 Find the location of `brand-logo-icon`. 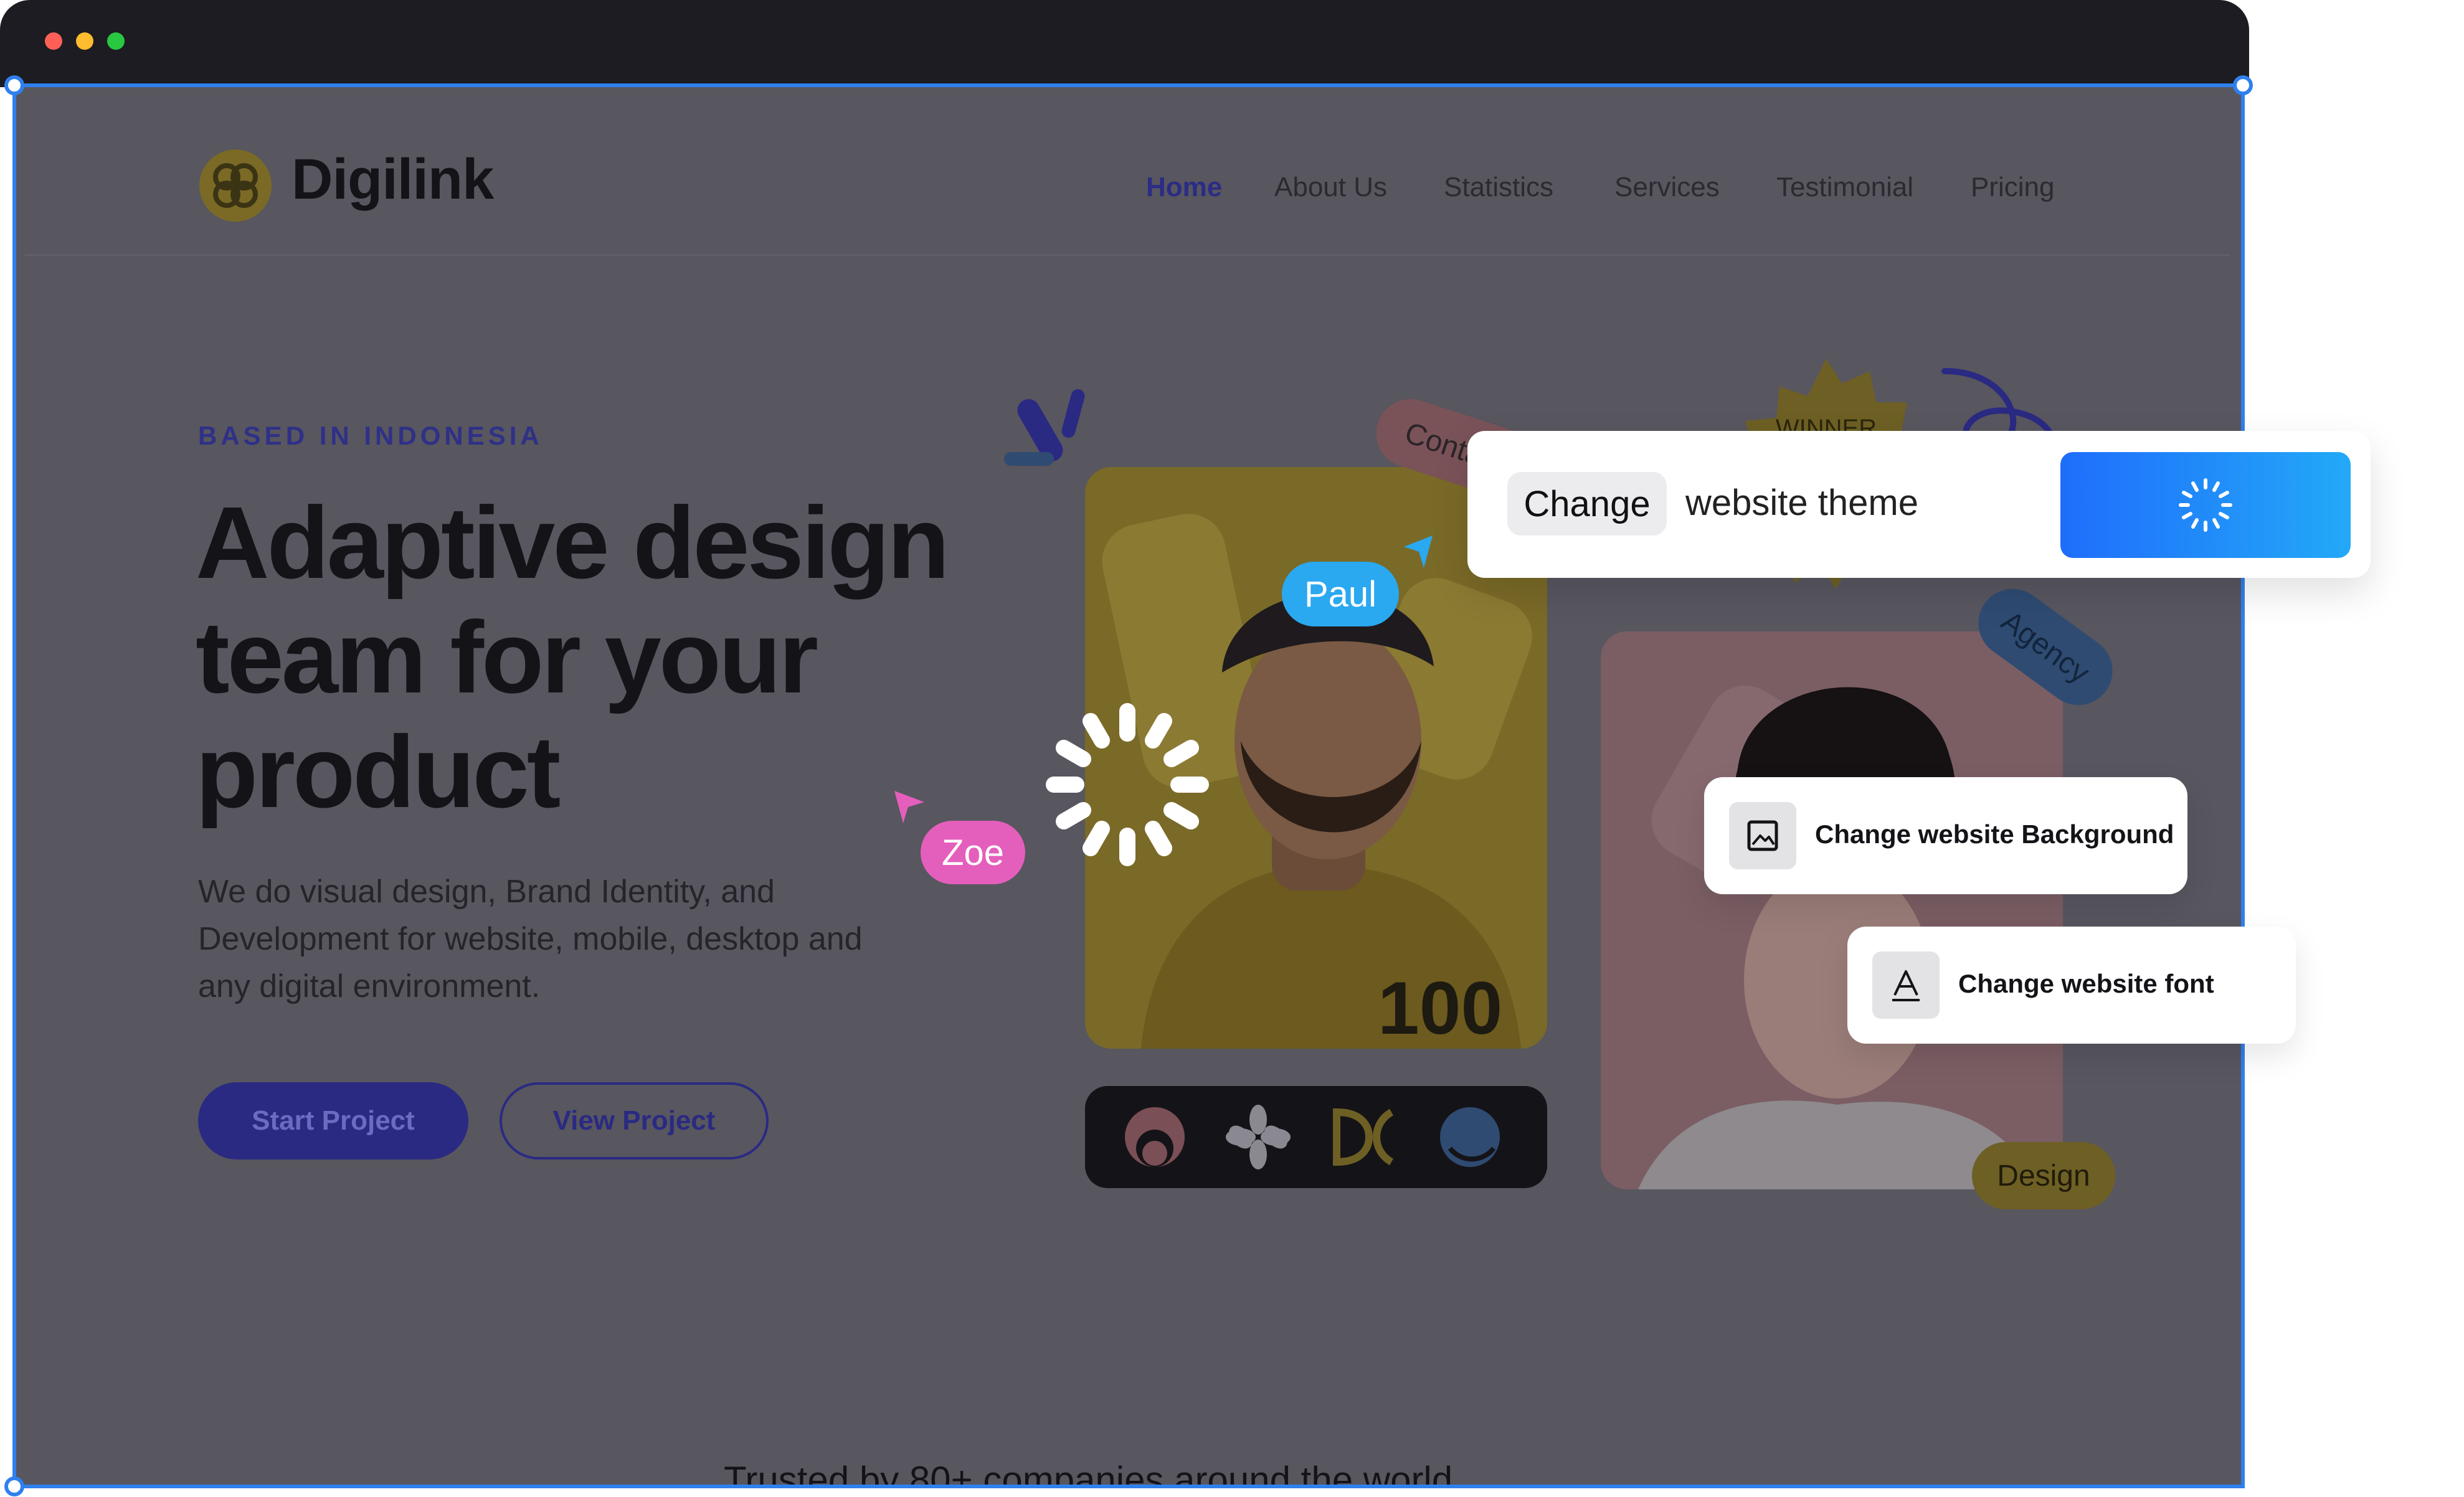

brand-logo-icon is located at coordinates (235, 185).